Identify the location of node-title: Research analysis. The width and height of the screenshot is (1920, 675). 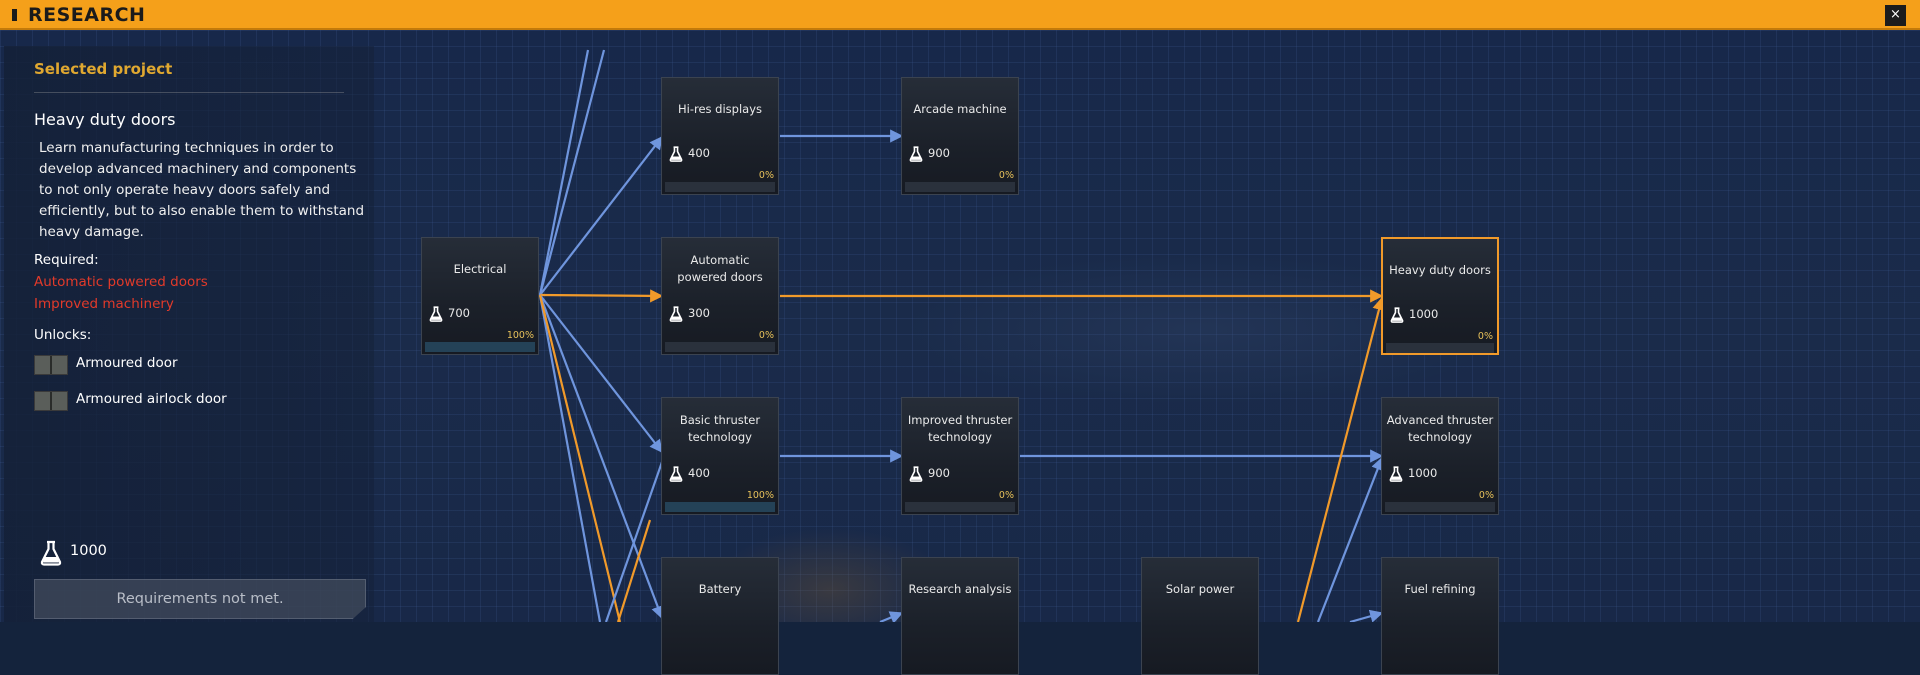
(960, 588).